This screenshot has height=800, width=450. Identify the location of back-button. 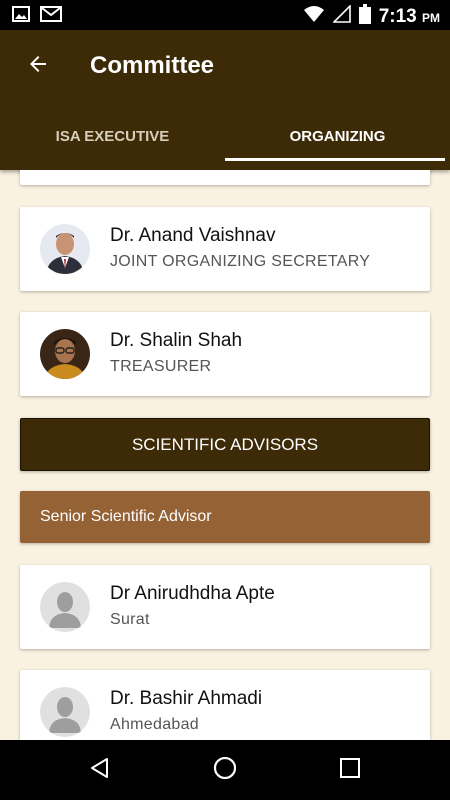
(38, 66).